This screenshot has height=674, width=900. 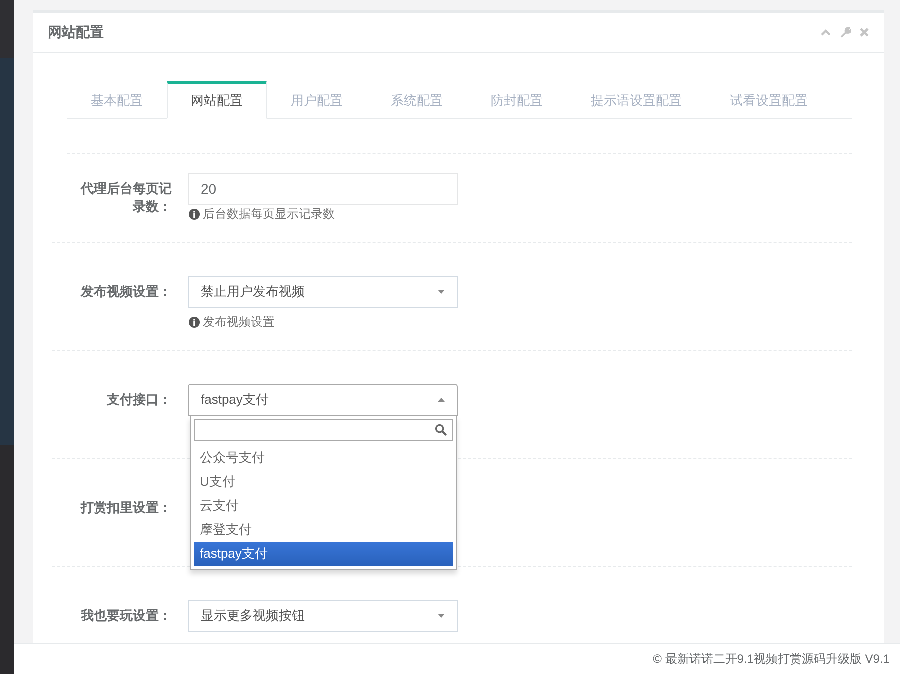 I want to click on select-field: 禁止用户发布视频, so click(x=323, y=292).